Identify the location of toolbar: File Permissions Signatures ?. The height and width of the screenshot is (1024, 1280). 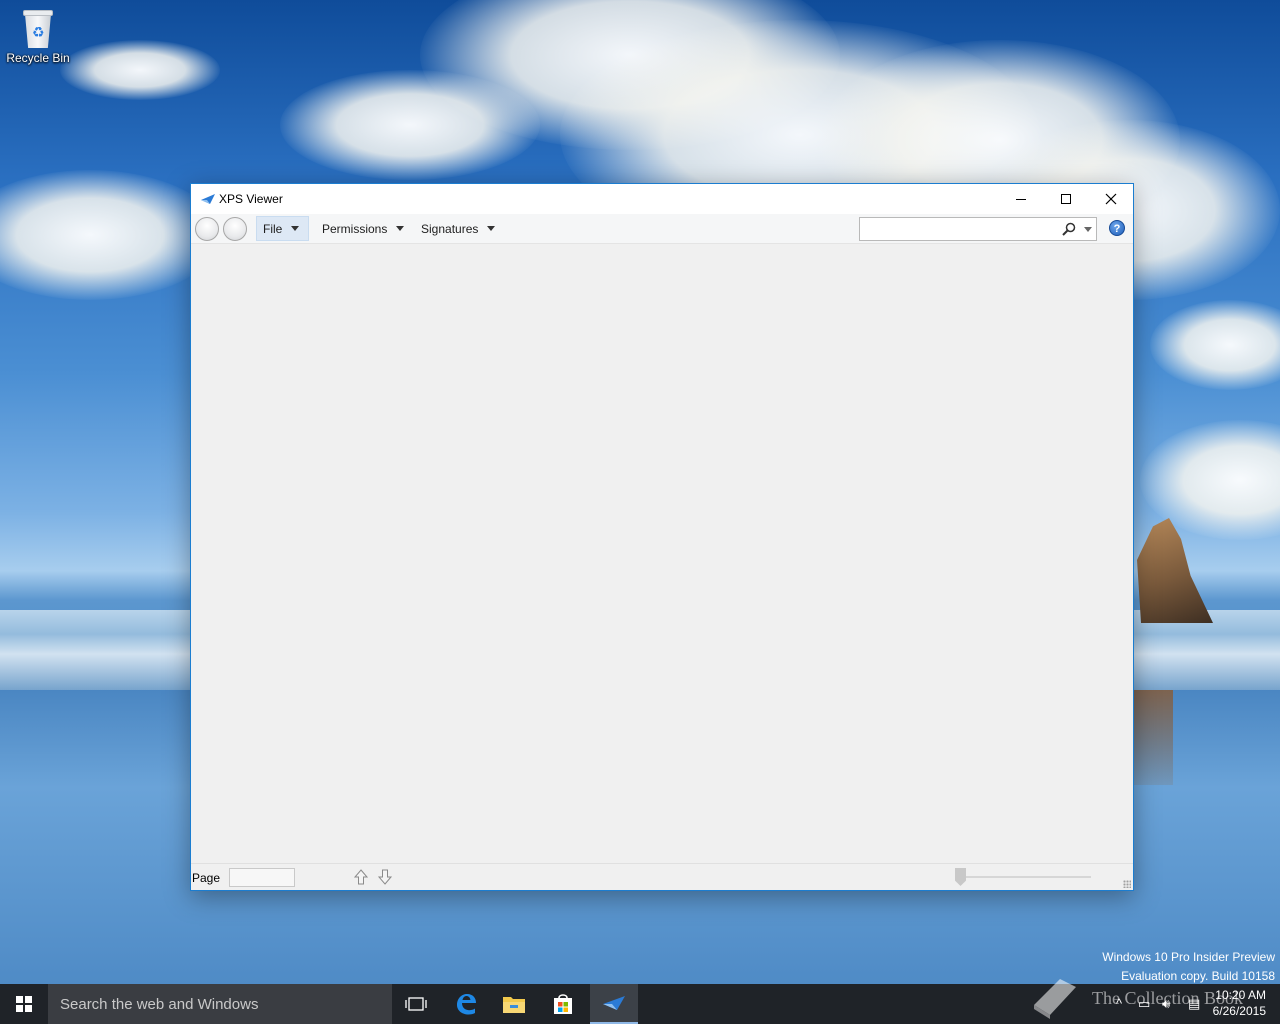
(662, 229).